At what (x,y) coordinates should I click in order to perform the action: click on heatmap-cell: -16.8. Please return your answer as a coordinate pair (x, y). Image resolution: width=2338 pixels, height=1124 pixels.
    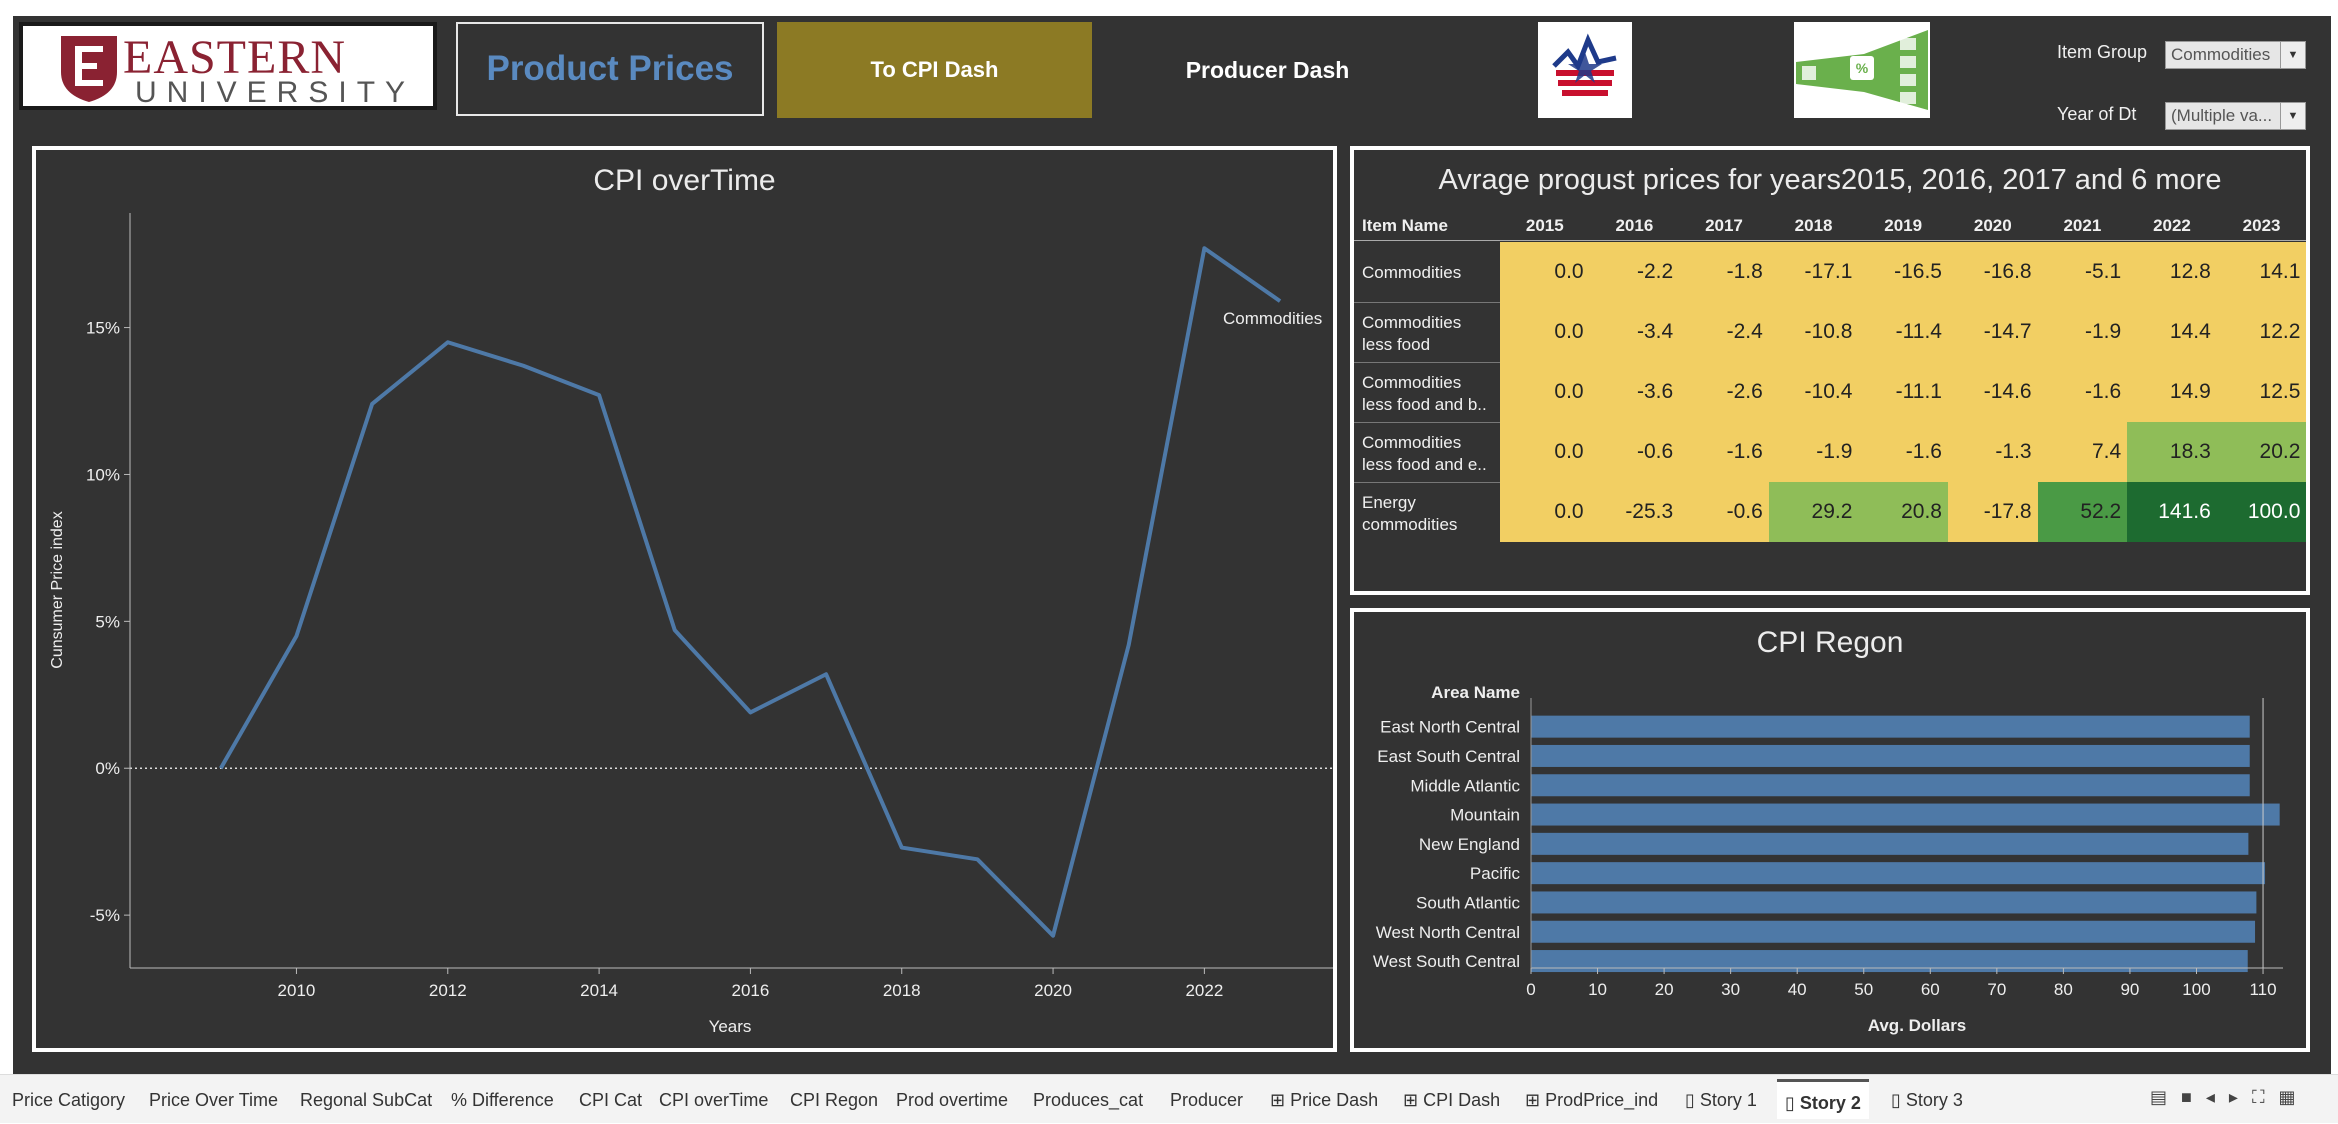
    Looking at the image, I should click on (1993, 272).